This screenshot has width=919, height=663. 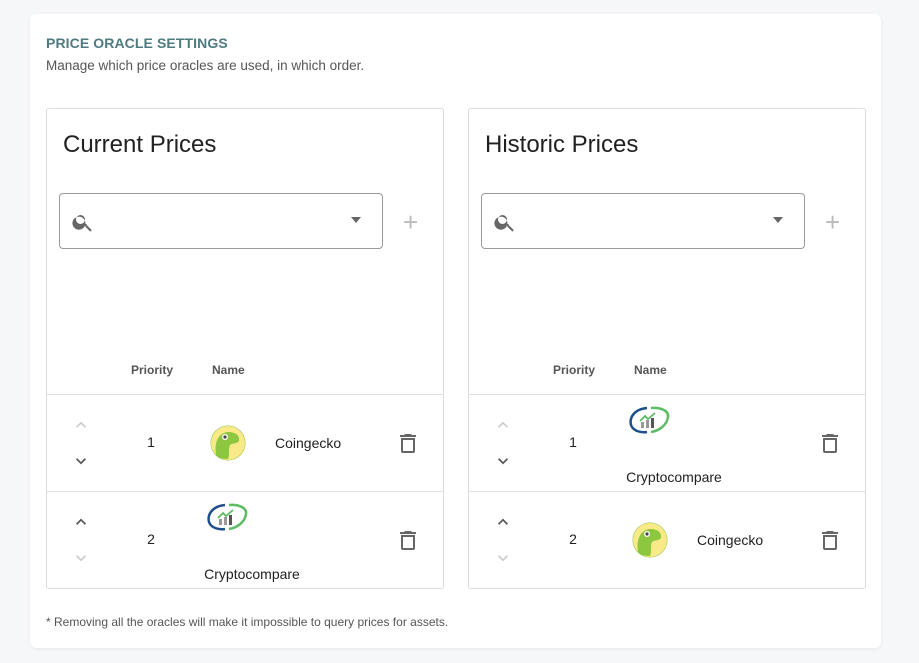 What do you see at coordinates (667, 443) in the screenshot?
I see `table-row: 1 Cryptocompare` at bounding box center [667, 443].